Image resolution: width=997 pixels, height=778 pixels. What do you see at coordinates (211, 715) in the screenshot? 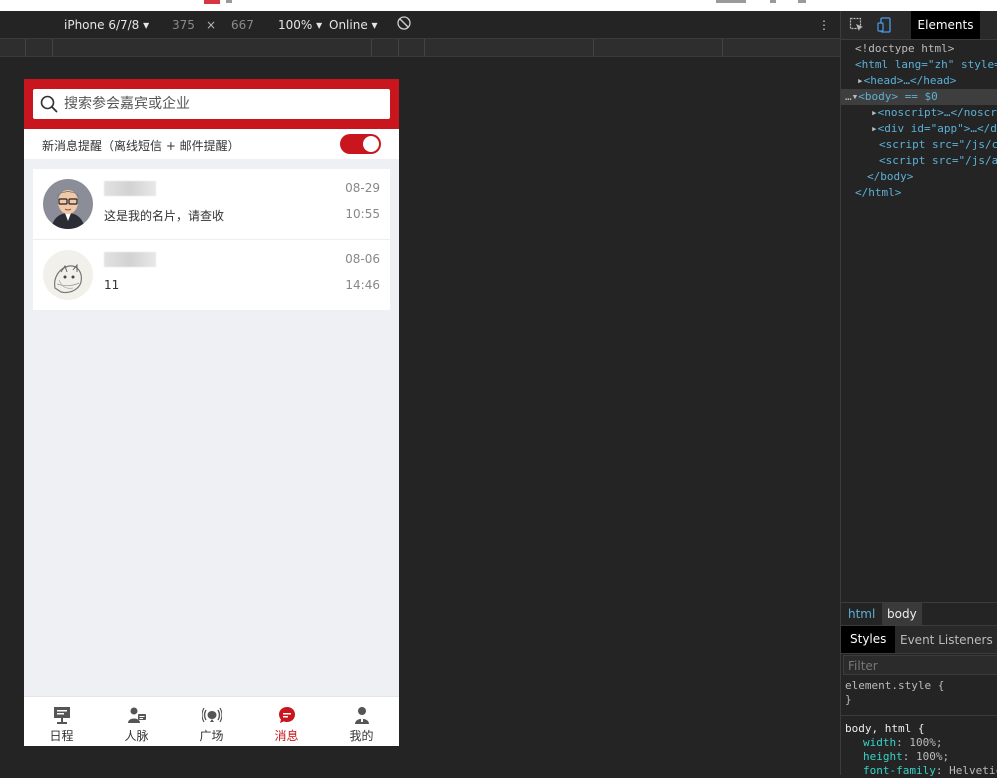
I see `broadcast-icon` at bounding box center [211, 715].